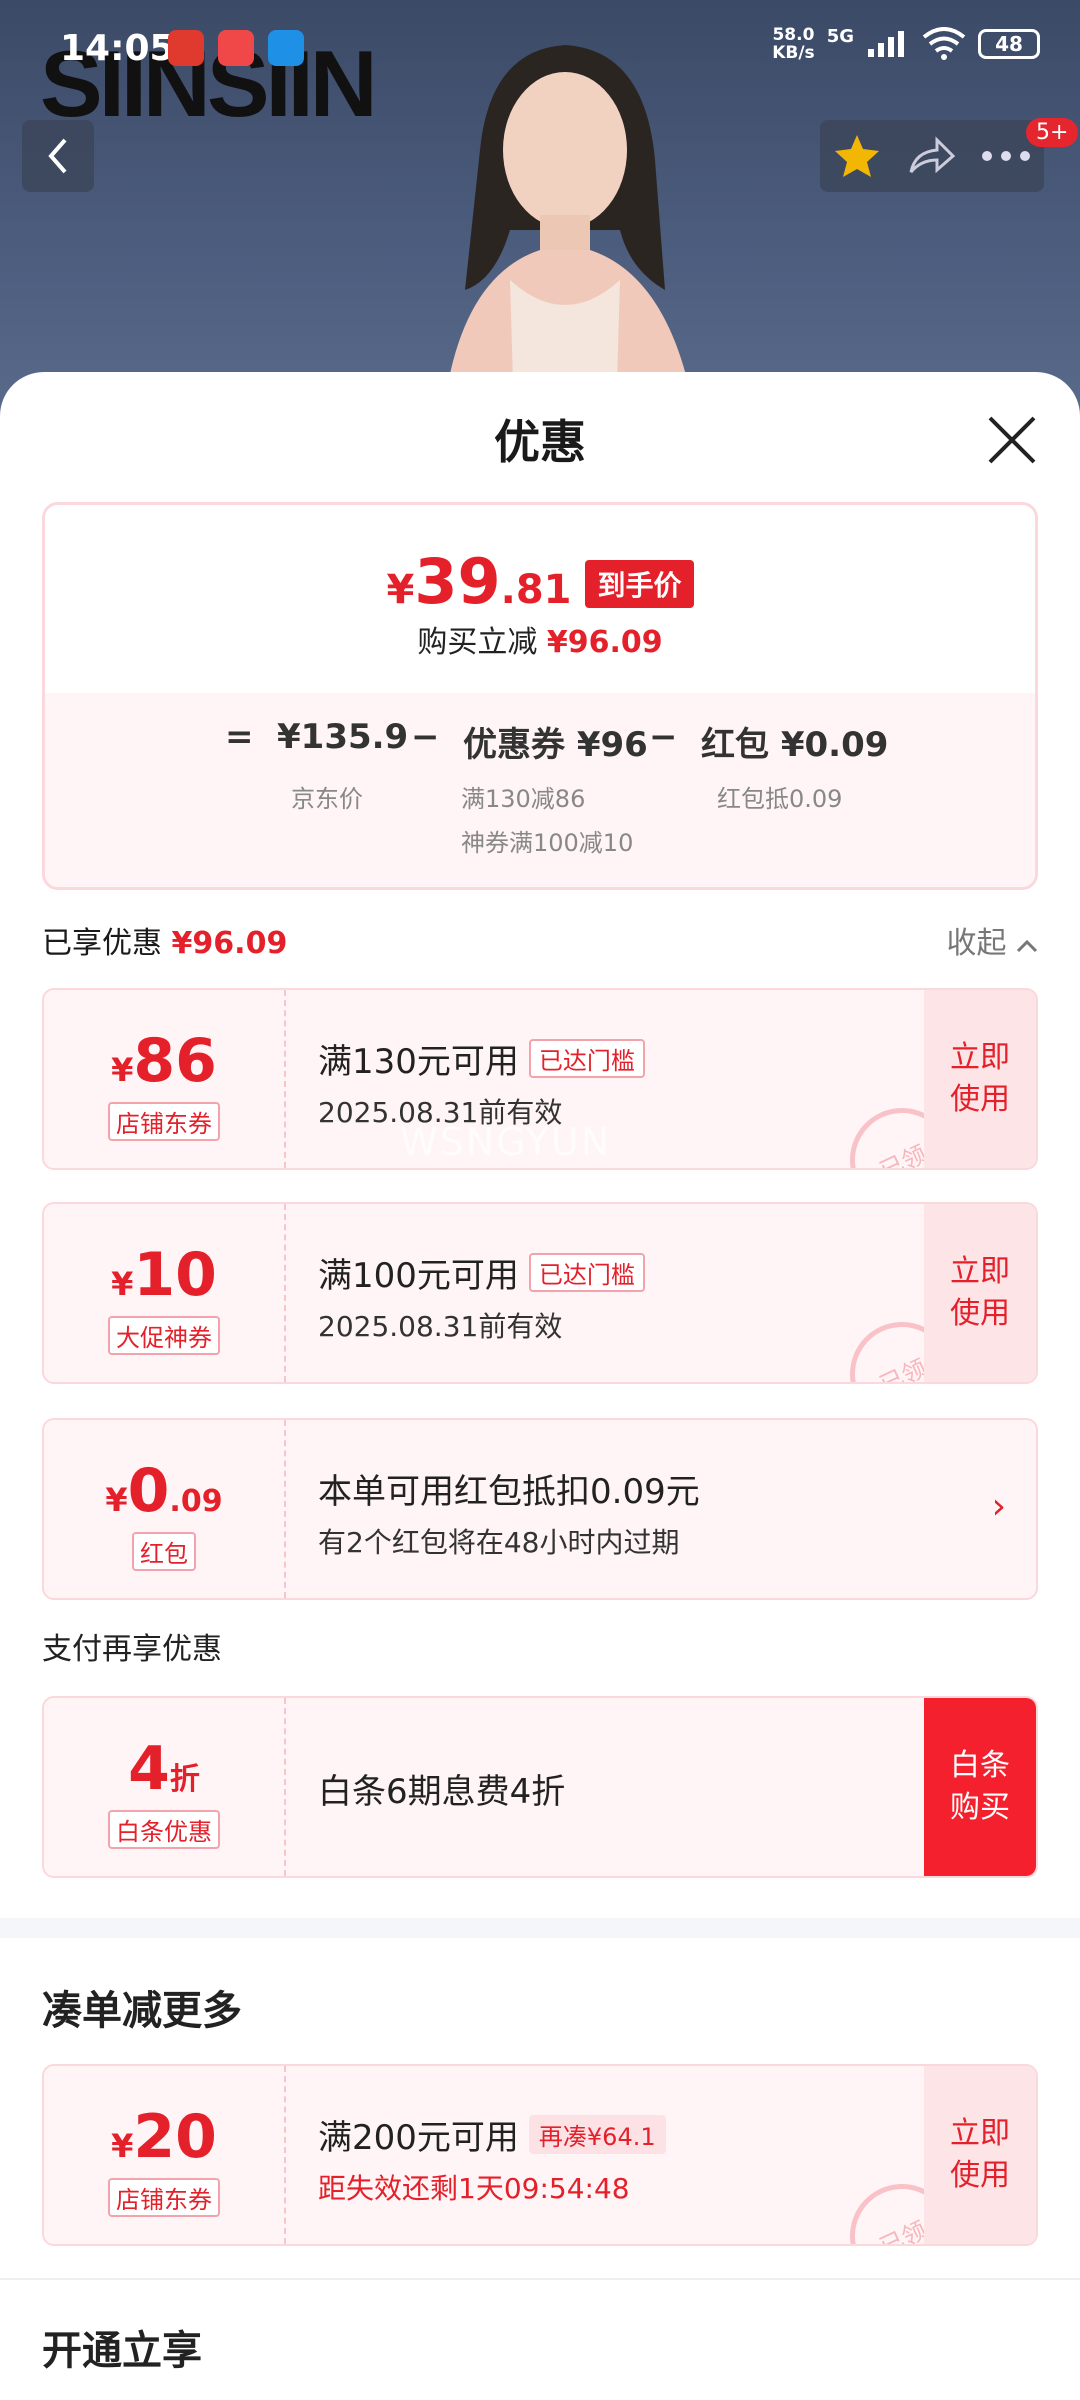 The image size is (1080, 2400). I want to click on payment-type-tag: 白条优惠, so click(164, 1829).